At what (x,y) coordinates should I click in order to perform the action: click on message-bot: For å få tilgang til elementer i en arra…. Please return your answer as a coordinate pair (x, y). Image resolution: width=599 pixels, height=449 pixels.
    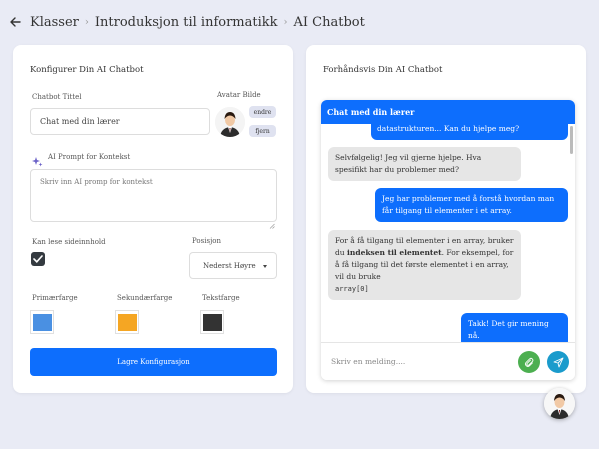
    Looking at the image, I should click on (424, 265).